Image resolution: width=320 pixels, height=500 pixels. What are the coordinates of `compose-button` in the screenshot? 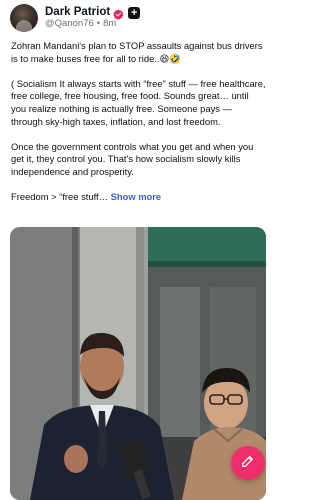 It's located at (248, 463).